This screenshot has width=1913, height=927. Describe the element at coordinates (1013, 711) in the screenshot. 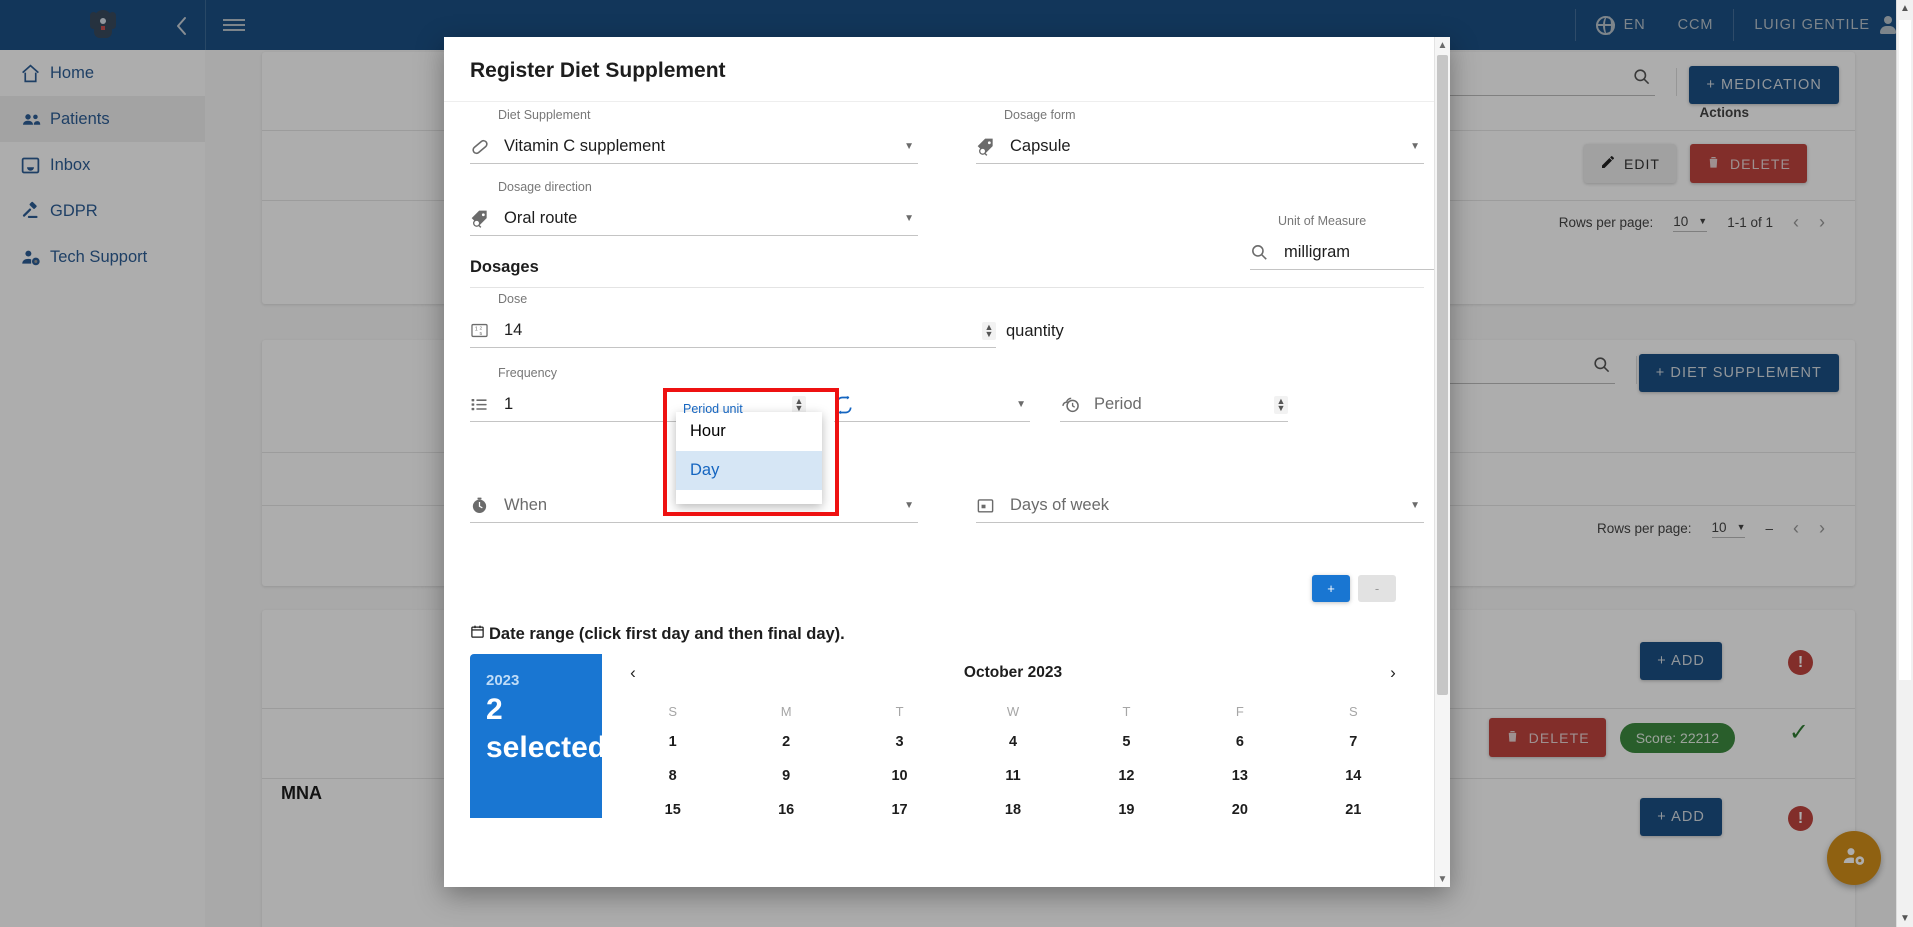

I see `calendar-dow-3: W` at that location.